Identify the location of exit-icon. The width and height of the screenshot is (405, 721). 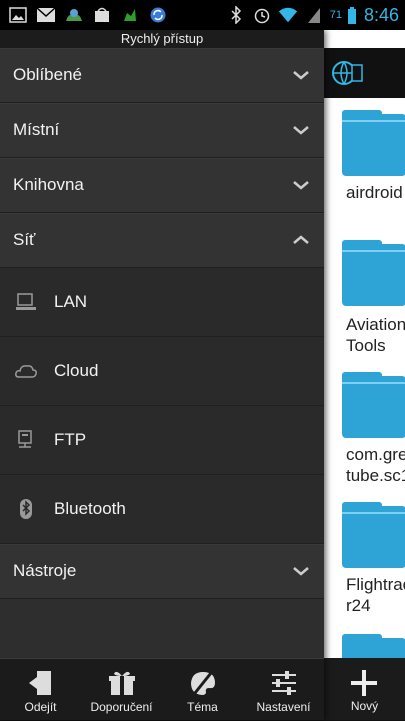
(40, 683).